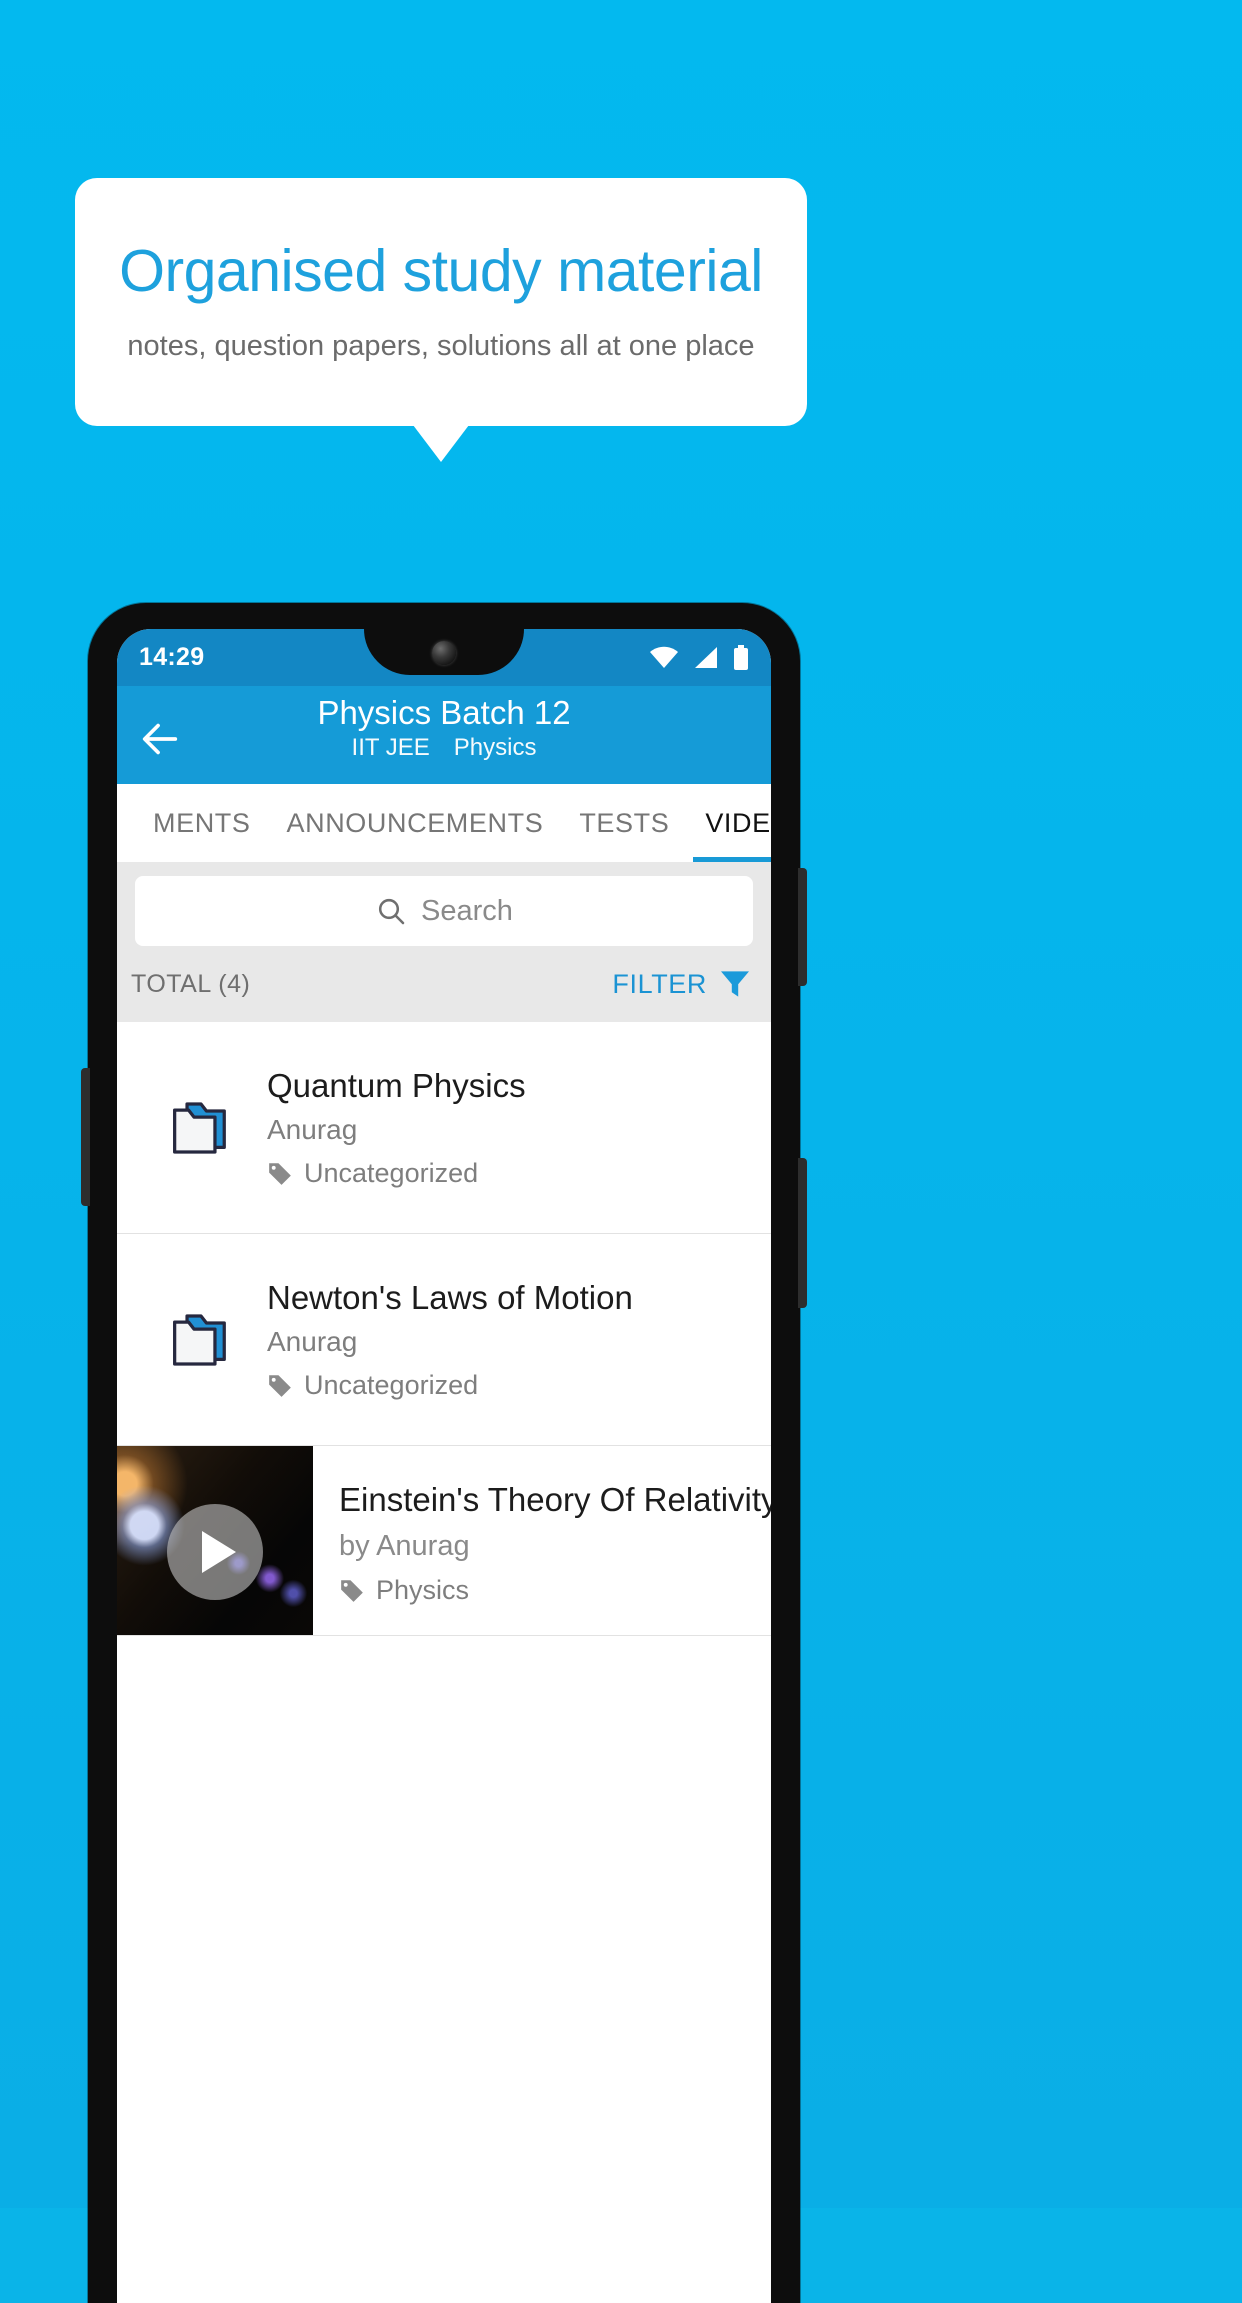 The width and height of the screenshot is (1242, 2303). I want to click on front-camera-icon, so click(444, 653).